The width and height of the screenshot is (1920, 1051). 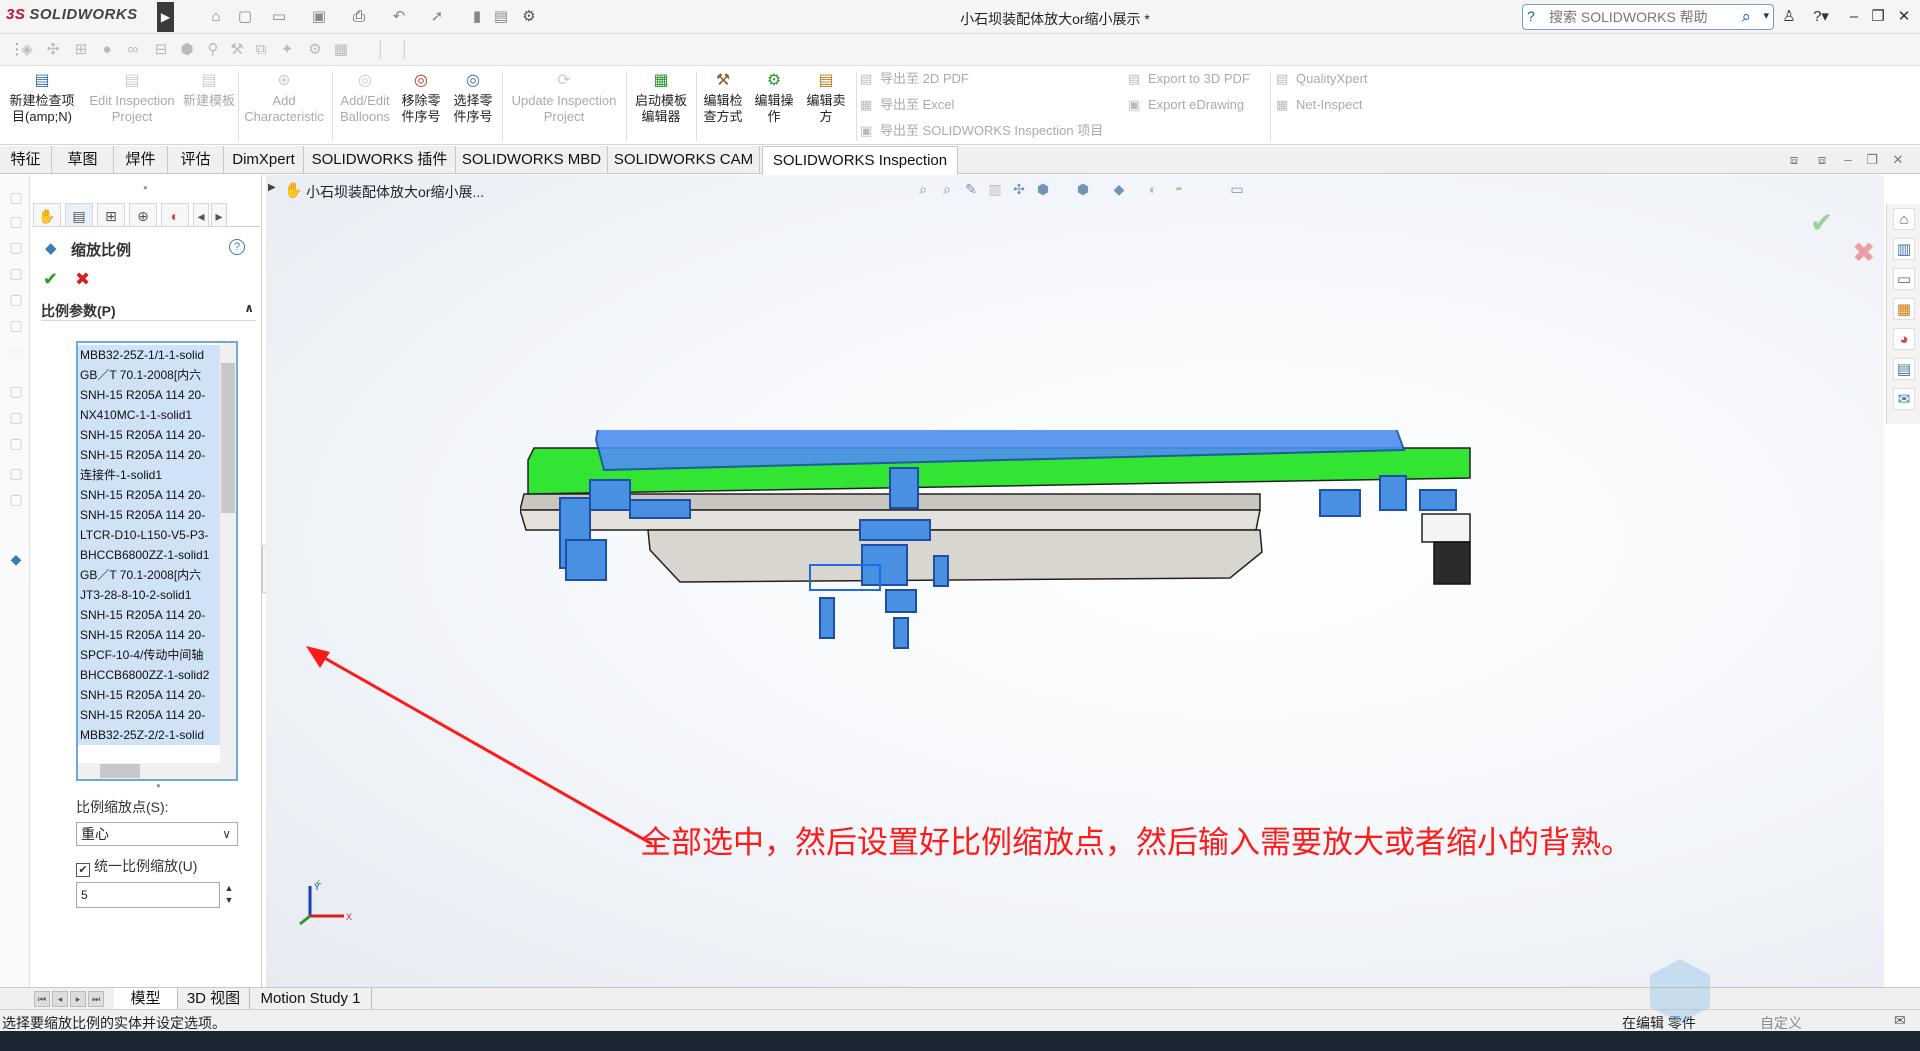 I want to click on tab-3d-view: 3D 视图, so click(x=214, y=998).